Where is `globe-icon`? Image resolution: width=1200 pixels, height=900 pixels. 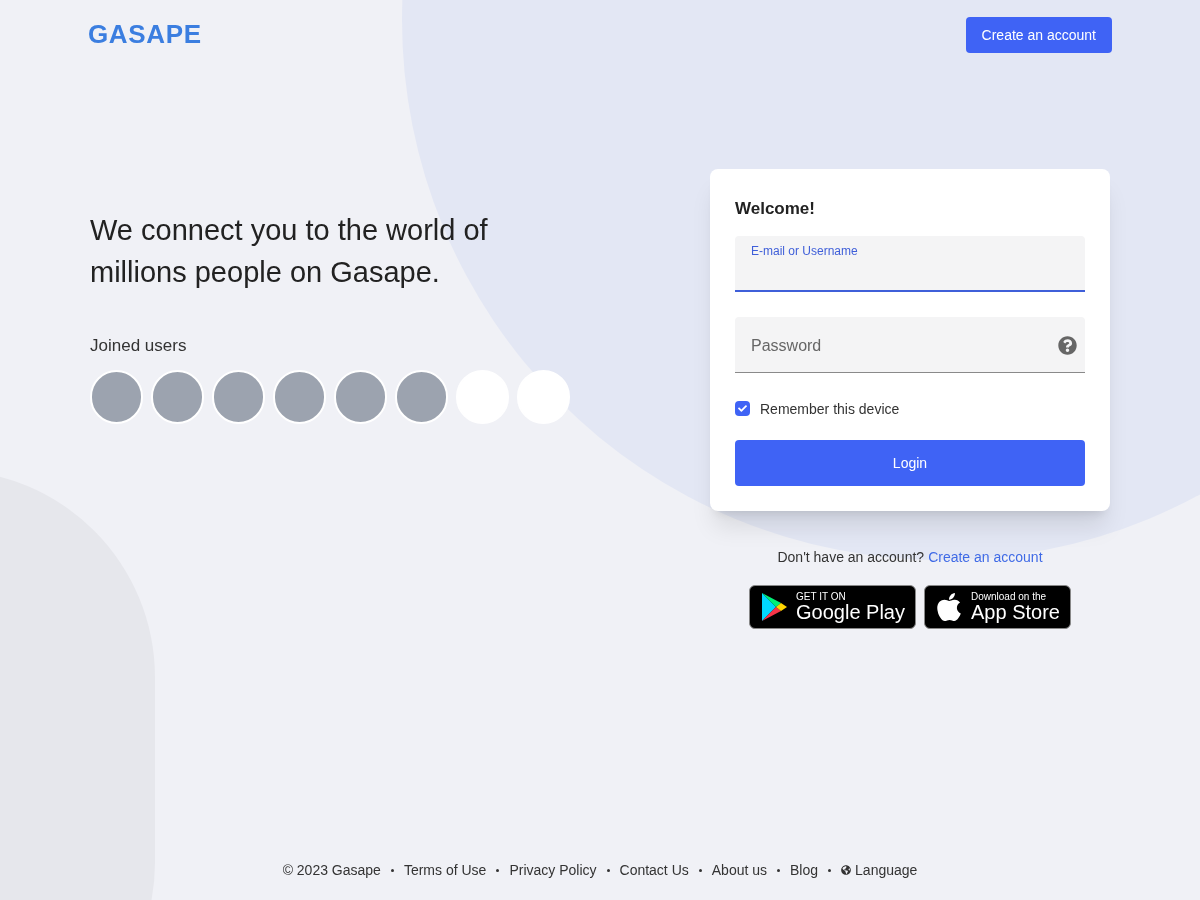
globe-icon is located at coordinates (846, 870).